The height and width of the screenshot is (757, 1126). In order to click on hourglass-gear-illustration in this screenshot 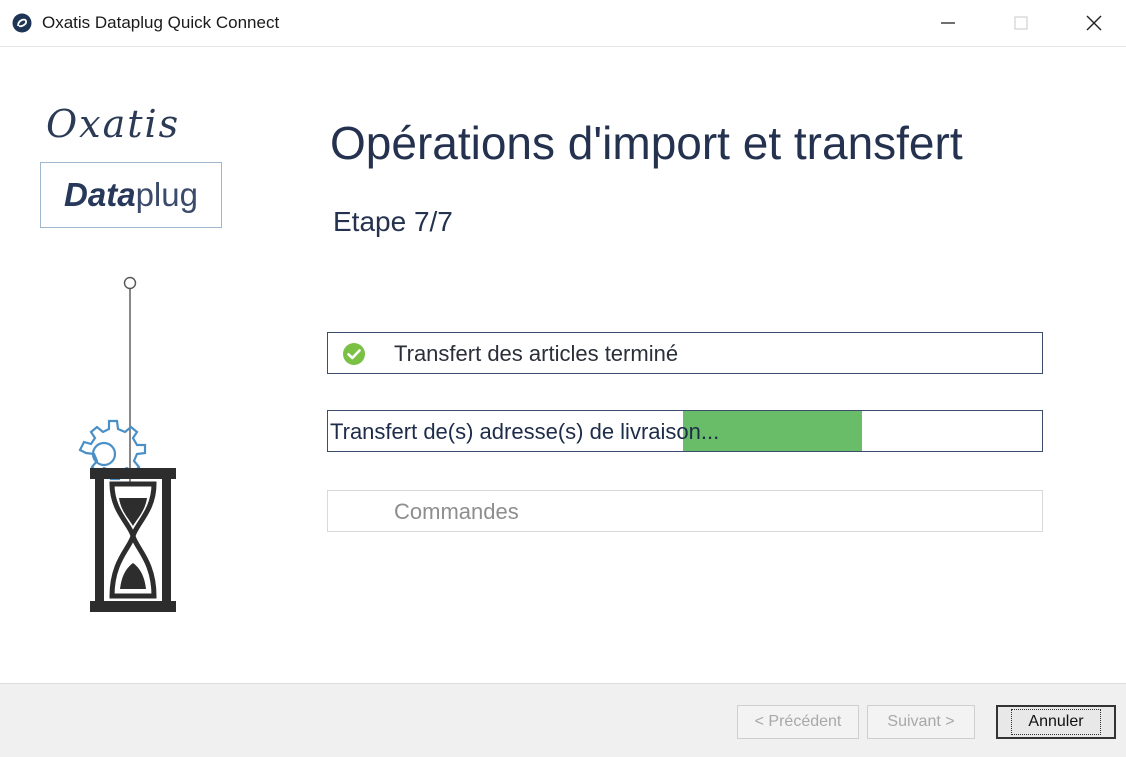, I will do `click(127, 444)`.